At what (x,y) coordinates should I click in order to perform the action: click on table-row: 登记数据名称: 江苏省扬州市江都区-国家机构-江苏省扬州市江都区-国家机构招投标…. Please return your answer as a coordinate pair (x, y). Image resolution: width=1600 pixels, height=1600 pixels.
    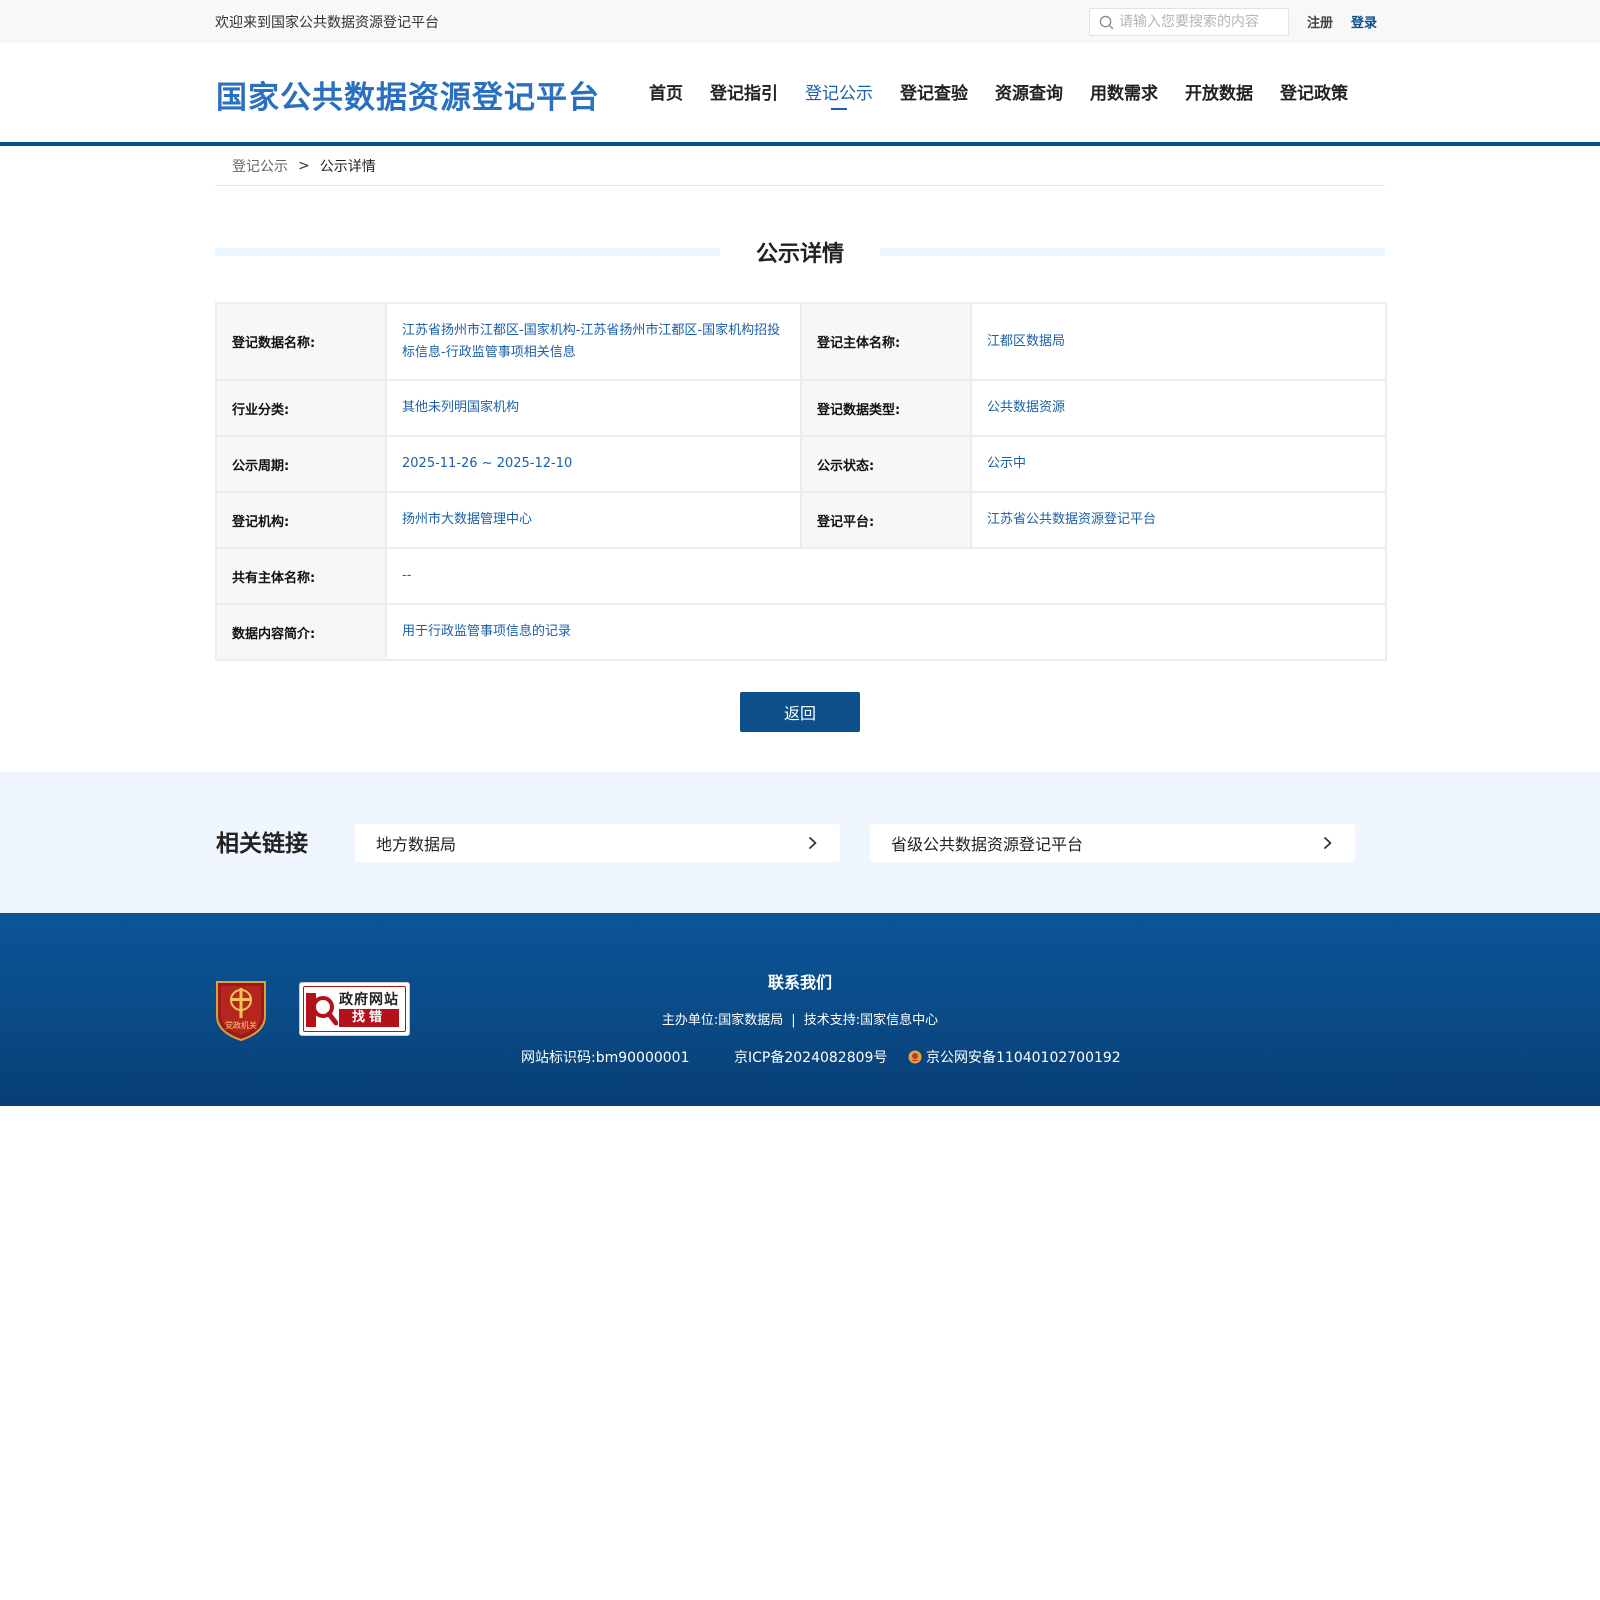
    Looking at the image, I should click on (801, 341).